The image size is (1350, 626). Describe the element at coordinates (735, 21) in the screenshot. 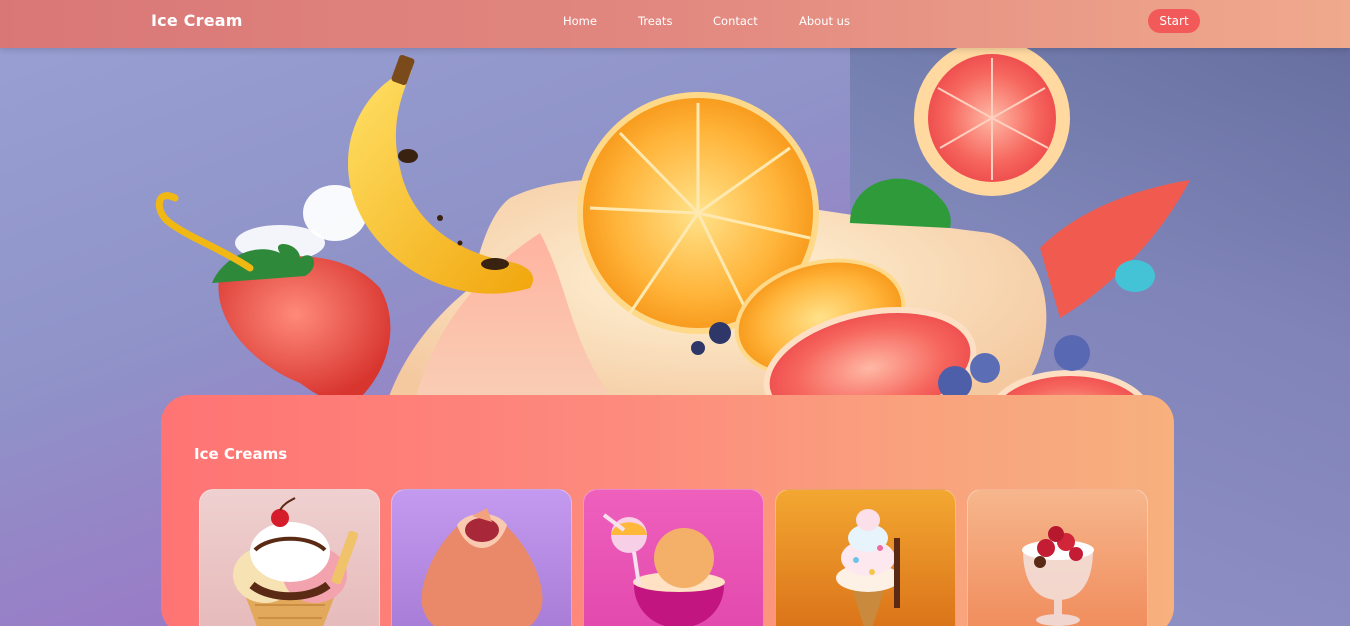

I see `nav-link-contact: Contact` at that location.